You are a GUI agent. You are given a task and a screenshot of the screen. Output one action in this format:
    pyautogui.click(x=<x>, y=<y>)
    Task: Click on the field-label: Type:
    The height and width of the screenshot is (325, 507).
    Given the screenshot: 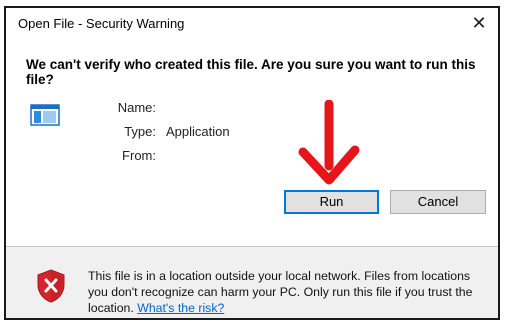 What is the action you would take?
    pyautogui.click(x=140, y=131)
    